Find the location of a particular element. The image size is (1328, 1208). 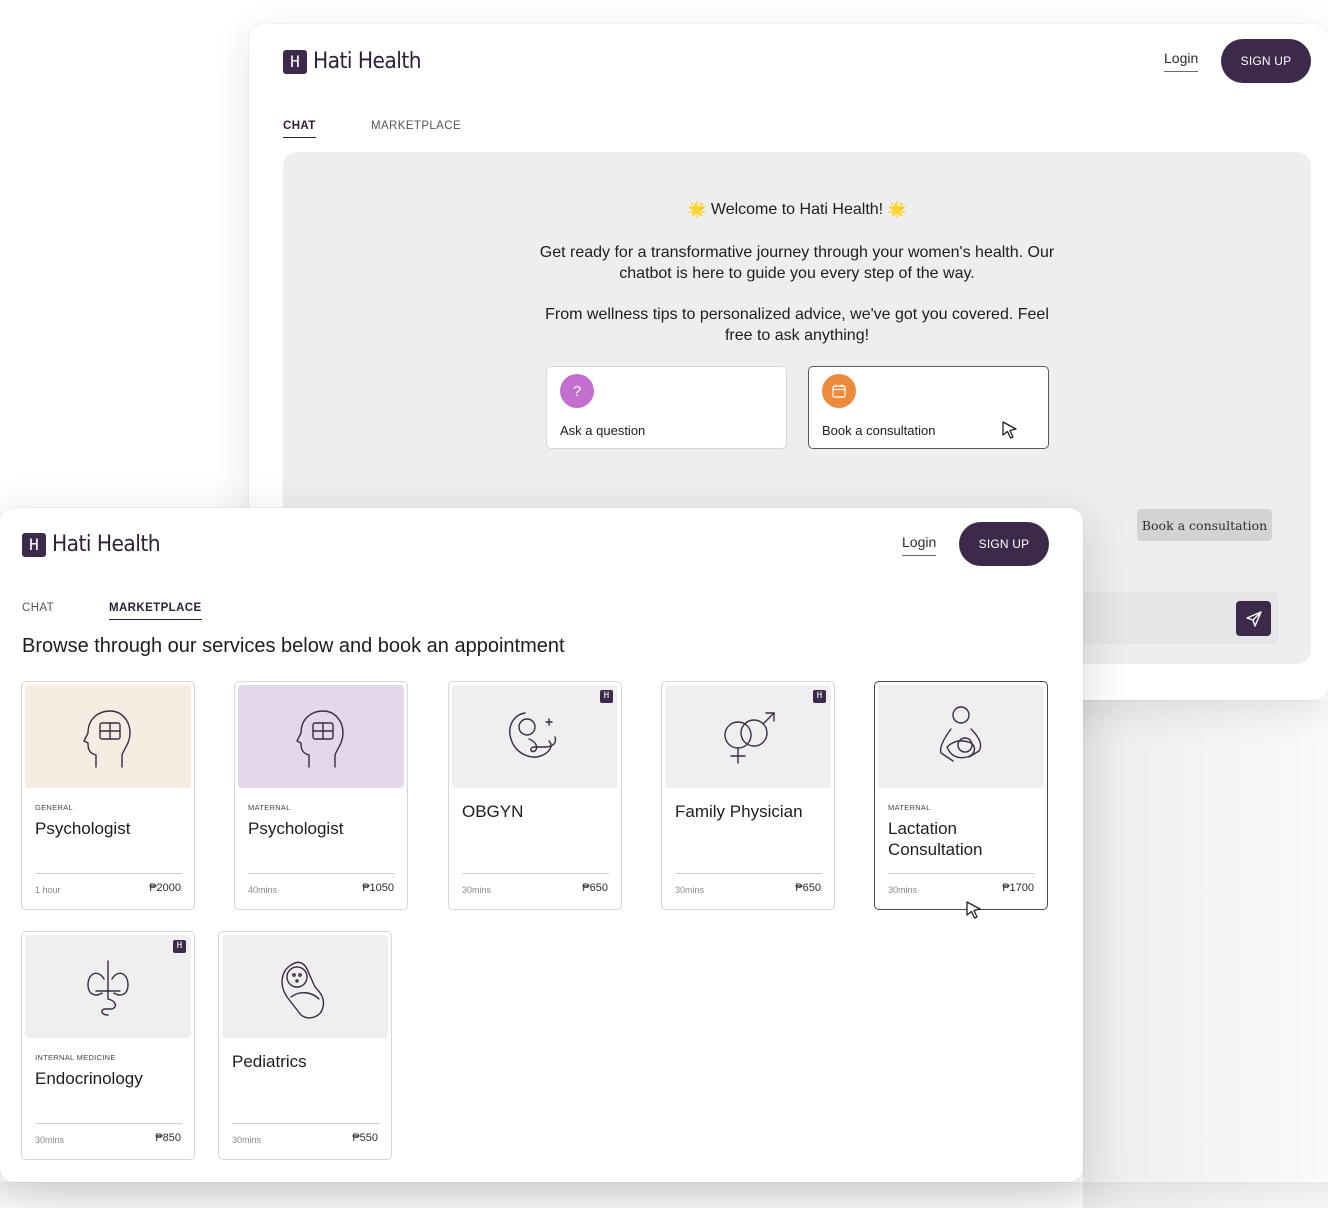

question-icon: ? is located at coordinates (577, 391).